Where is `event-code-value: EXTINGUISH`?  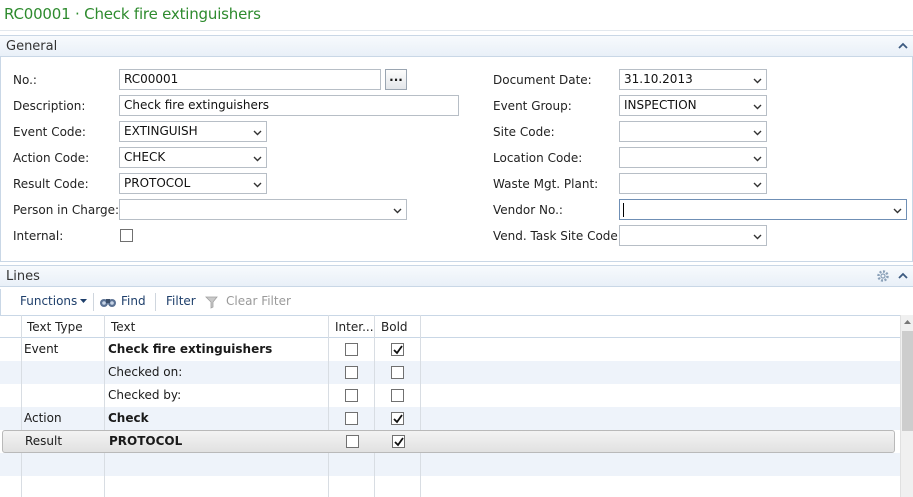
event-code-value: EXTINGUISH is located at coordinates (161, 131).